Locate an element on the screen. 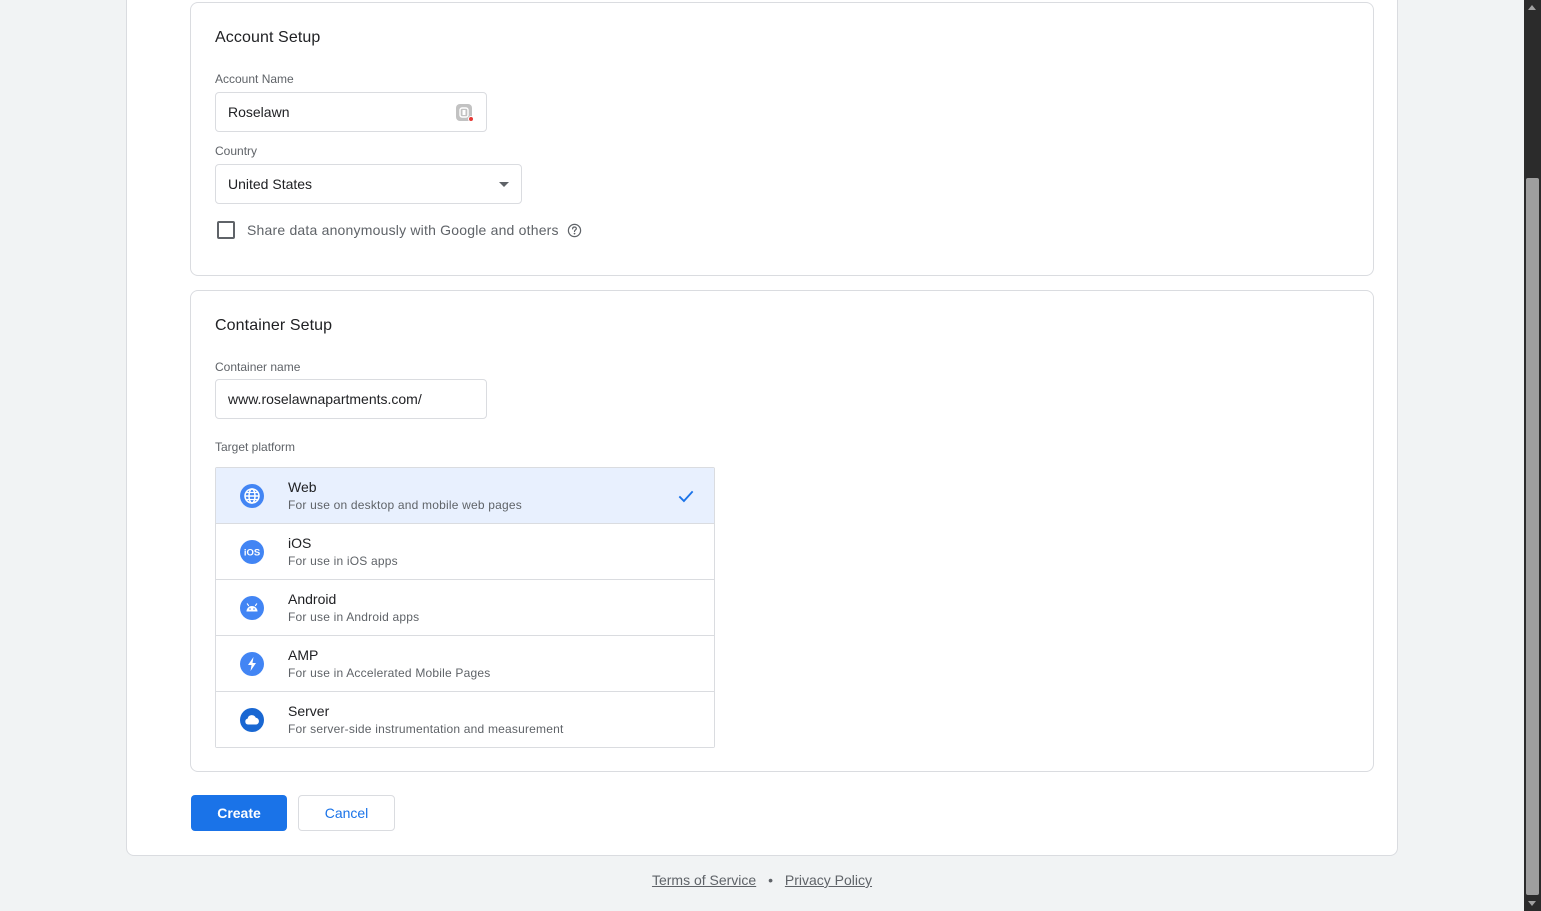  platform-name: Server is located at coordinates (309, 711).